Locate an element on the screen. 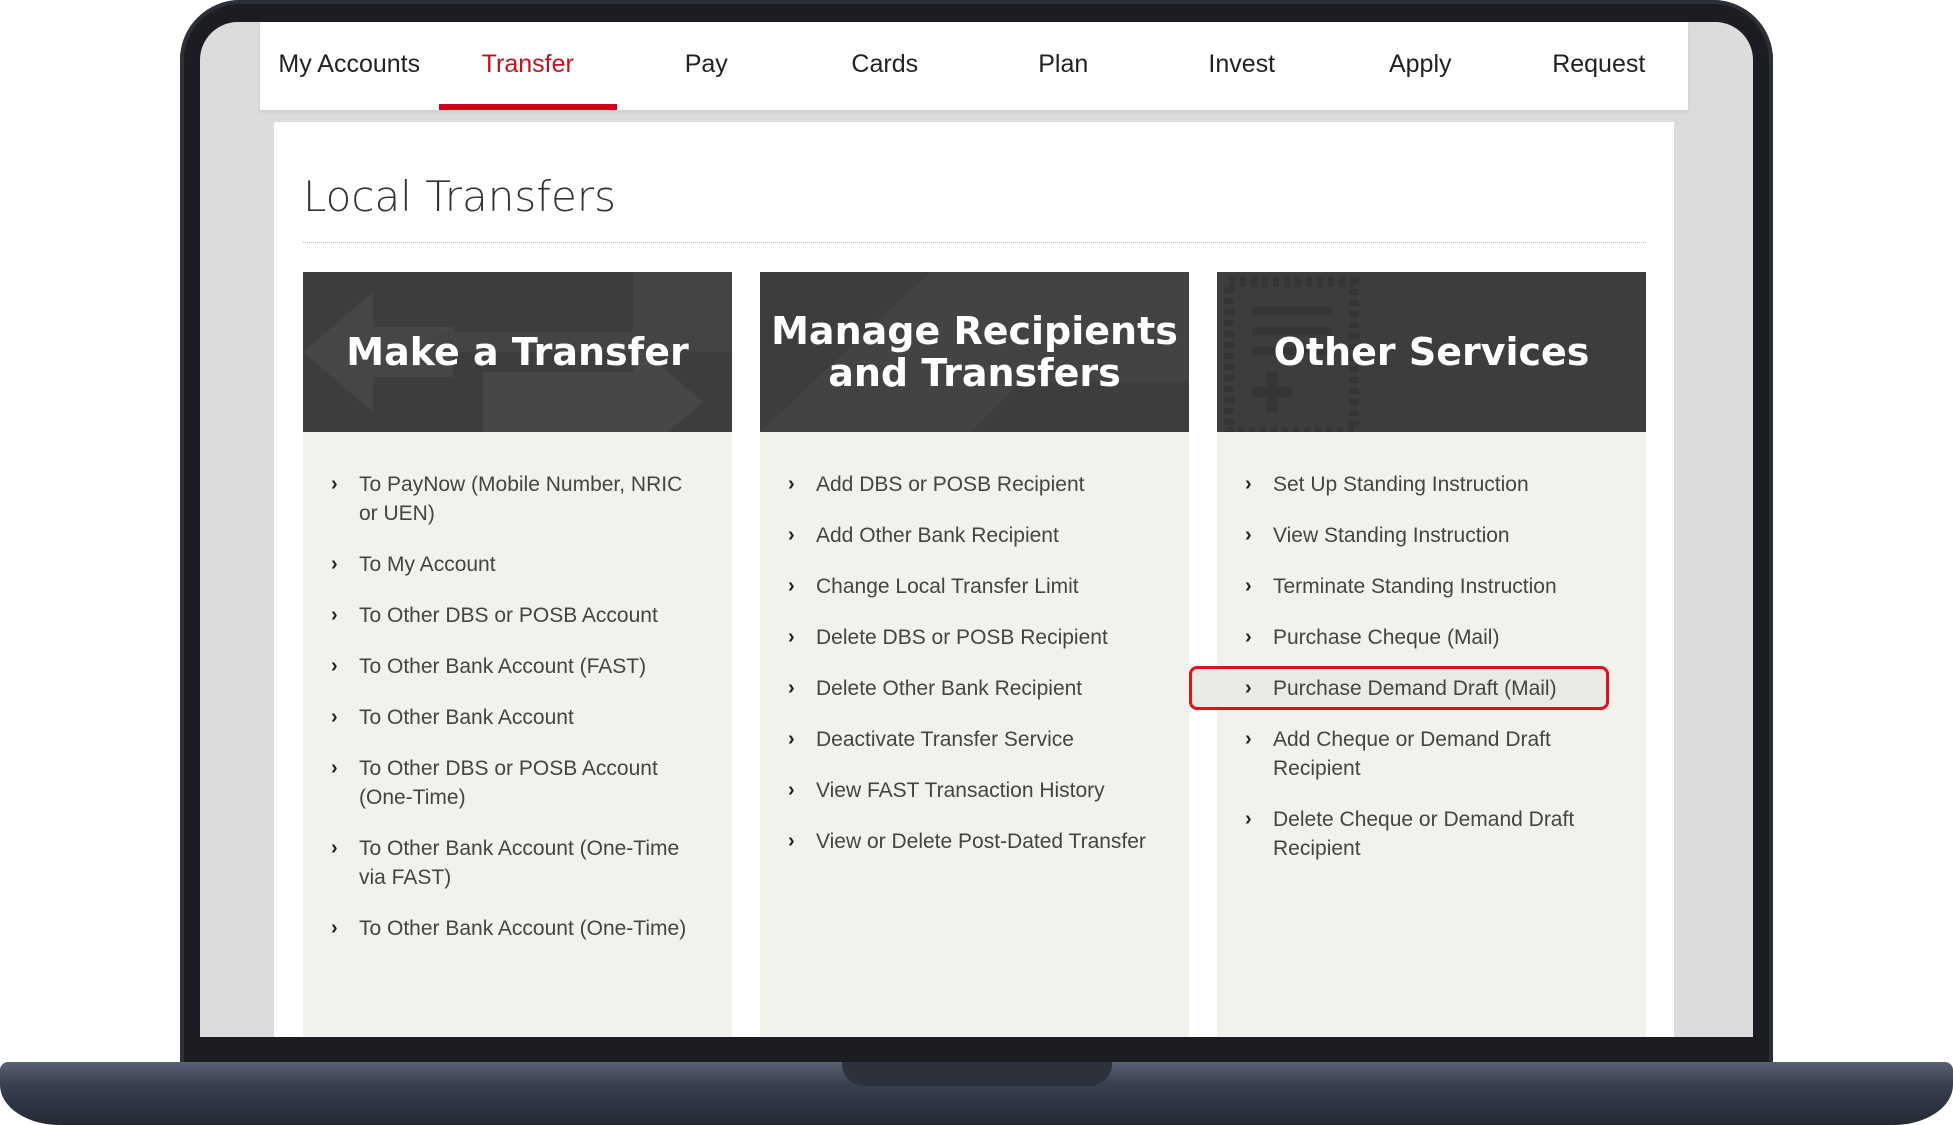 Image resolution: width=1953 pixels, height=1125 pixels. link-item: › Purchase Cheque (Mail) is located at coordinates (1430, 637).